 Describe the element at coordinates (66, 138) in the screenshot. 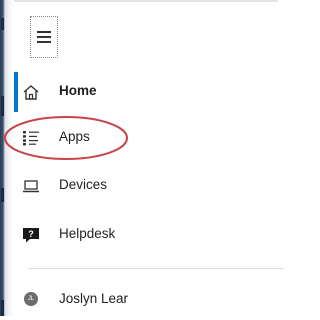

I see `highlight-ellipse` at that location.